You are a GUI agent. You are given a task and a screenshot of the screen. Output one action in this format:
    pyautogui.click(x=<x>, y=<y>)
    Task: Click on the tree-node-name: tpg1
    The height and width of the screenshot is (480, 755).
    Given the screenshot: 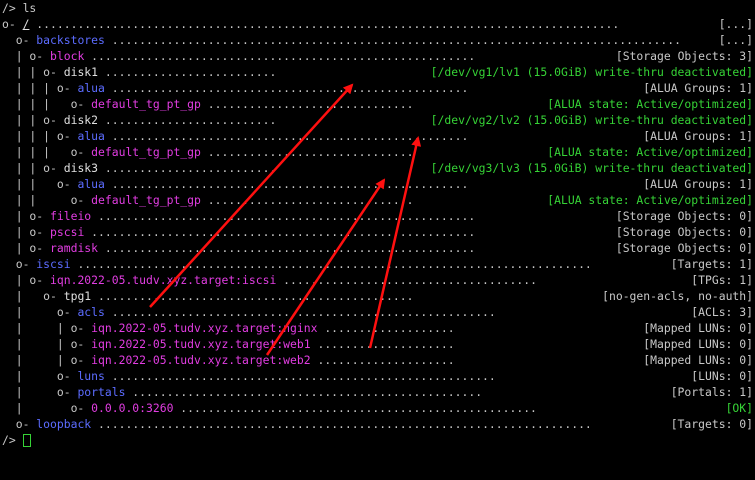 What is the action you would take?
    pyautogui.click(x=77, y=296)
    